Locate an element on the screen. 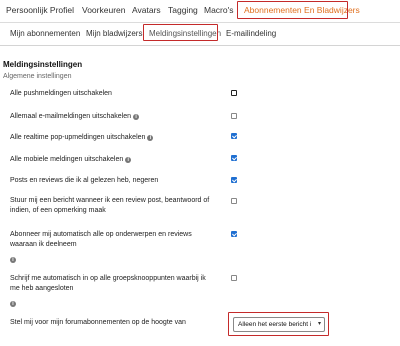  tab-avatars: Avatars is located at coordinates (146, 10).